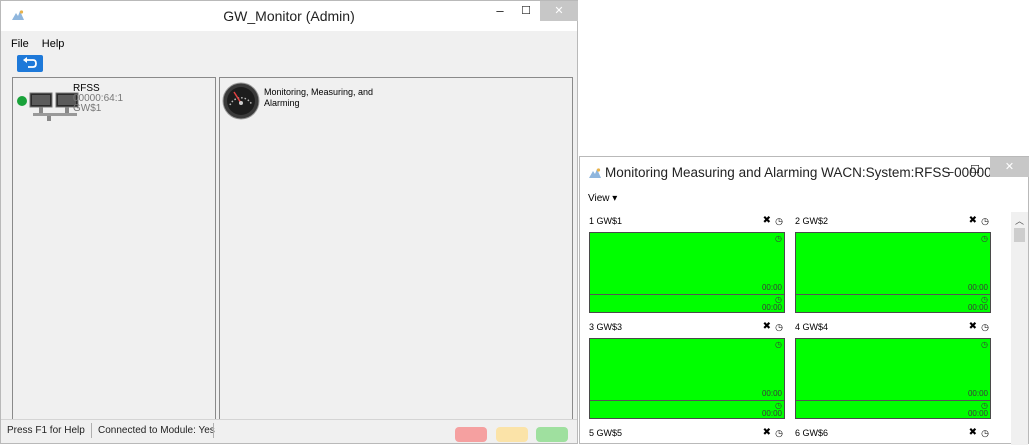 The width and height of the screenshot is (1029, 445). Describe the element at coordinates (812, 221) in the screenshot. I see `gateway-label: 2 GW$2` at that location.